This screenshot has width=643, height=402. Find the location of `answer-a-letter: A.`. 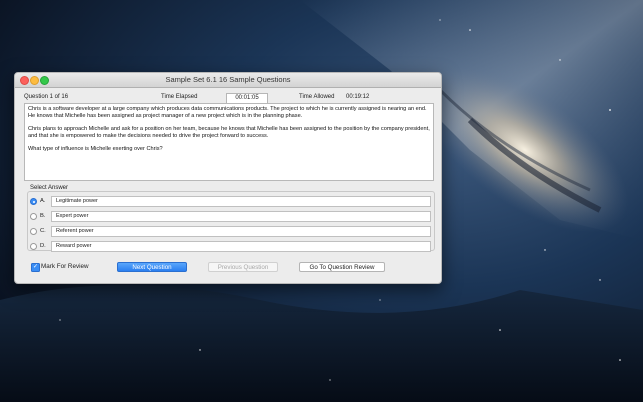

answer-a-letter: A. is located at coordinates (43, 201).